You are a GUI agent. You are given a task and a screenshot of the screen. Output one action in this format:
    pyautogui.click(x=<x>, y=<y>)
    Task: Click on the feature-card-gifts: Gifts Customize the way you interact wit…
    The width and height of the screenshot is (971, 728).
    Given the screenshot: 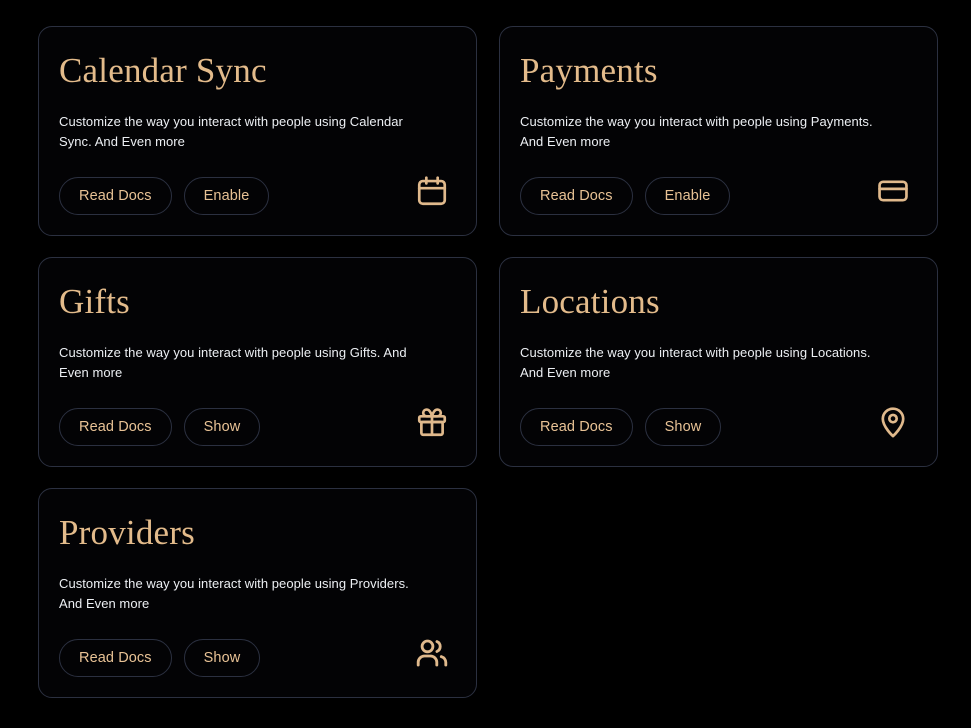 What is the action you would take?
    pyautogui.click(x=257, y=362)
    